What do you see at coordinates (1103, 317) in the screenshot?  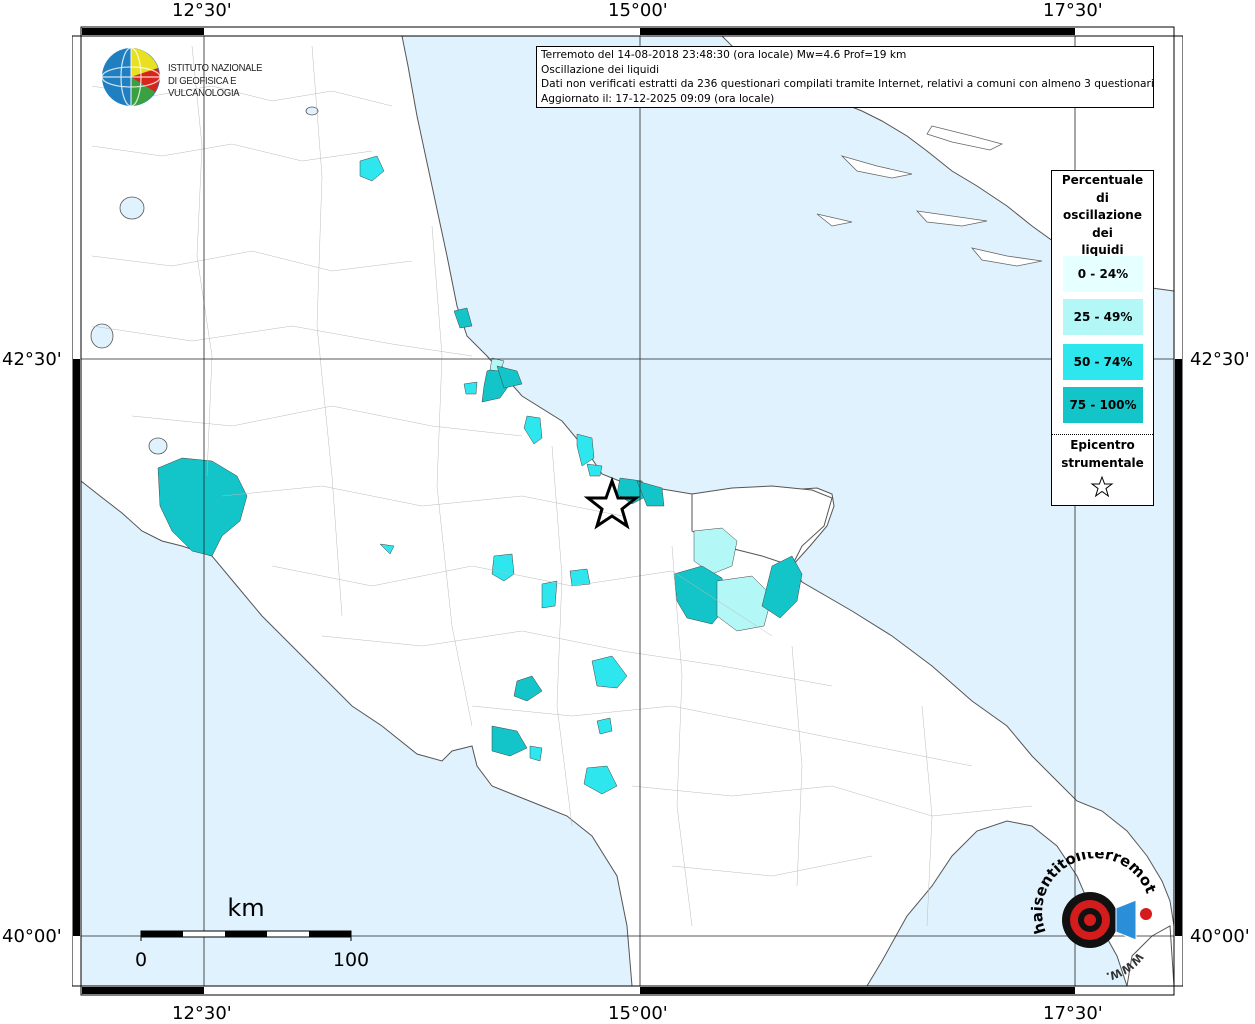 I see `legend-class-1: 25 - 49%` at bounding box center [1103, 317].